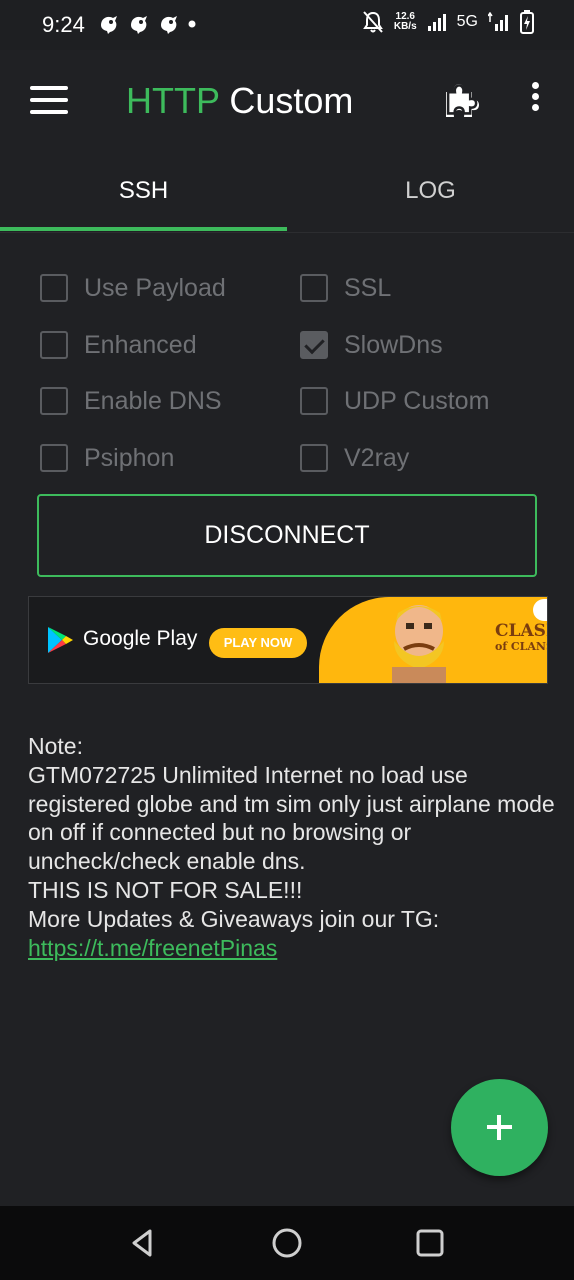 The width and height of the screenshot is (574, 1280). What do you see at coordinates (535, 100) in the screenshot?
I see `more-options-button` at bounding box center [535, 100].